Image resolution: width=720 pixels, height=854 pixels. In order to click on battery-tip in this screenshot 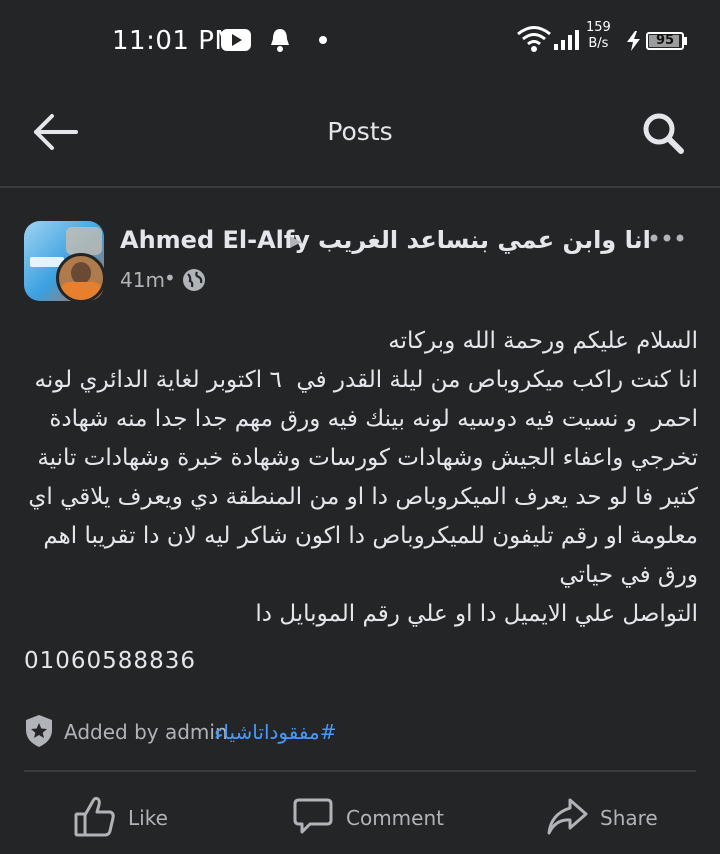, I will do `click(685, 41)`.